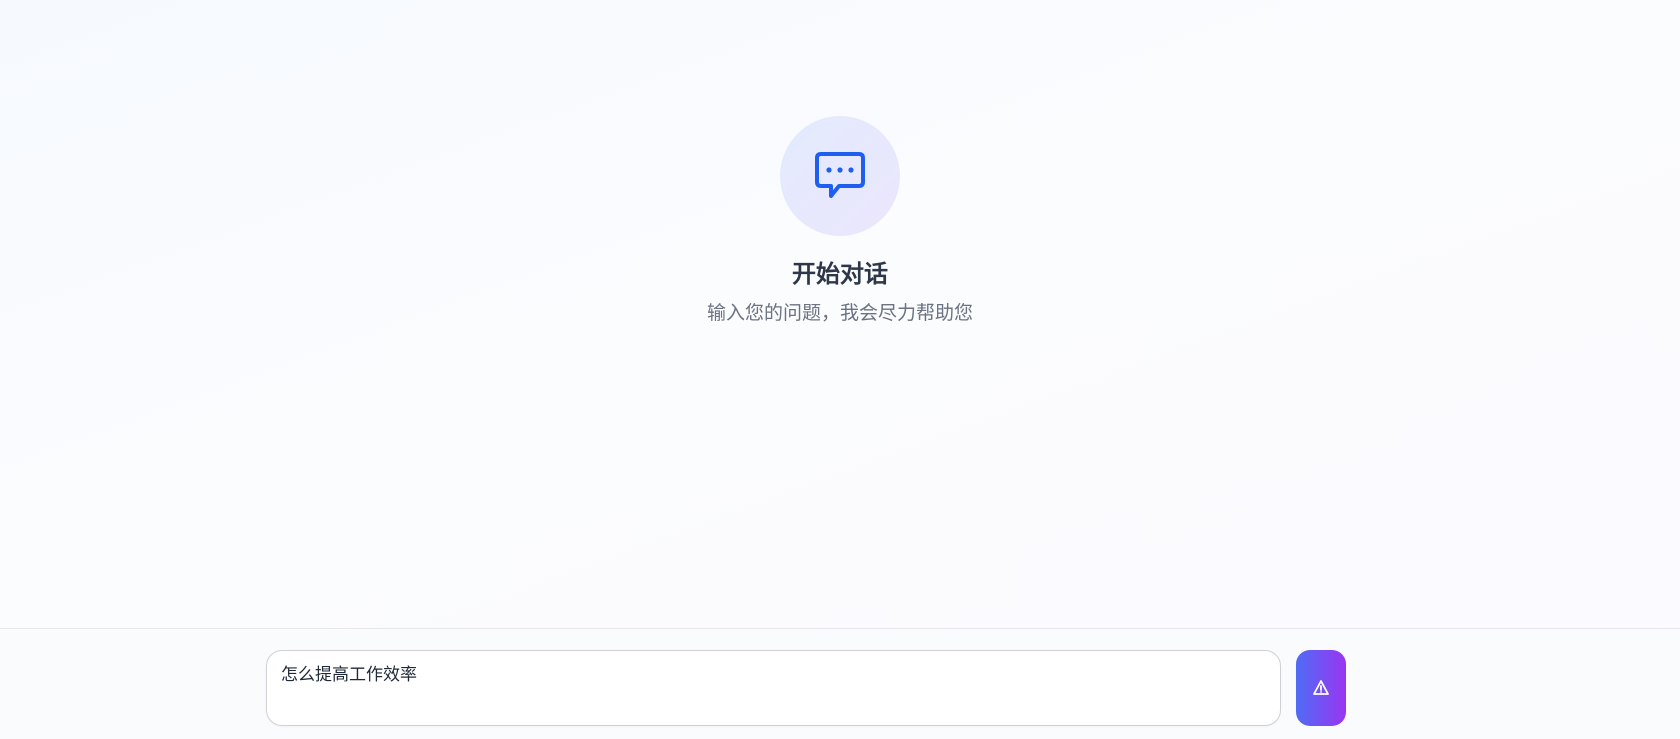 This screenshot has height=739, width=1680. Describe the element at coordinates (840, 274) in the screenshot. I see `empty-state-title: 开始对话` at that location.